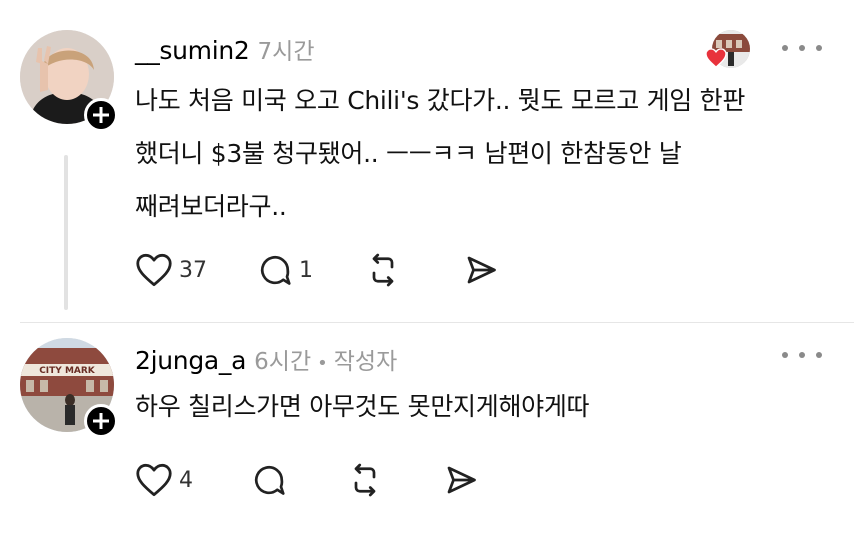 The width and height of the screenshot is (854, 544). I want to click on share-button, so click(461, 480).